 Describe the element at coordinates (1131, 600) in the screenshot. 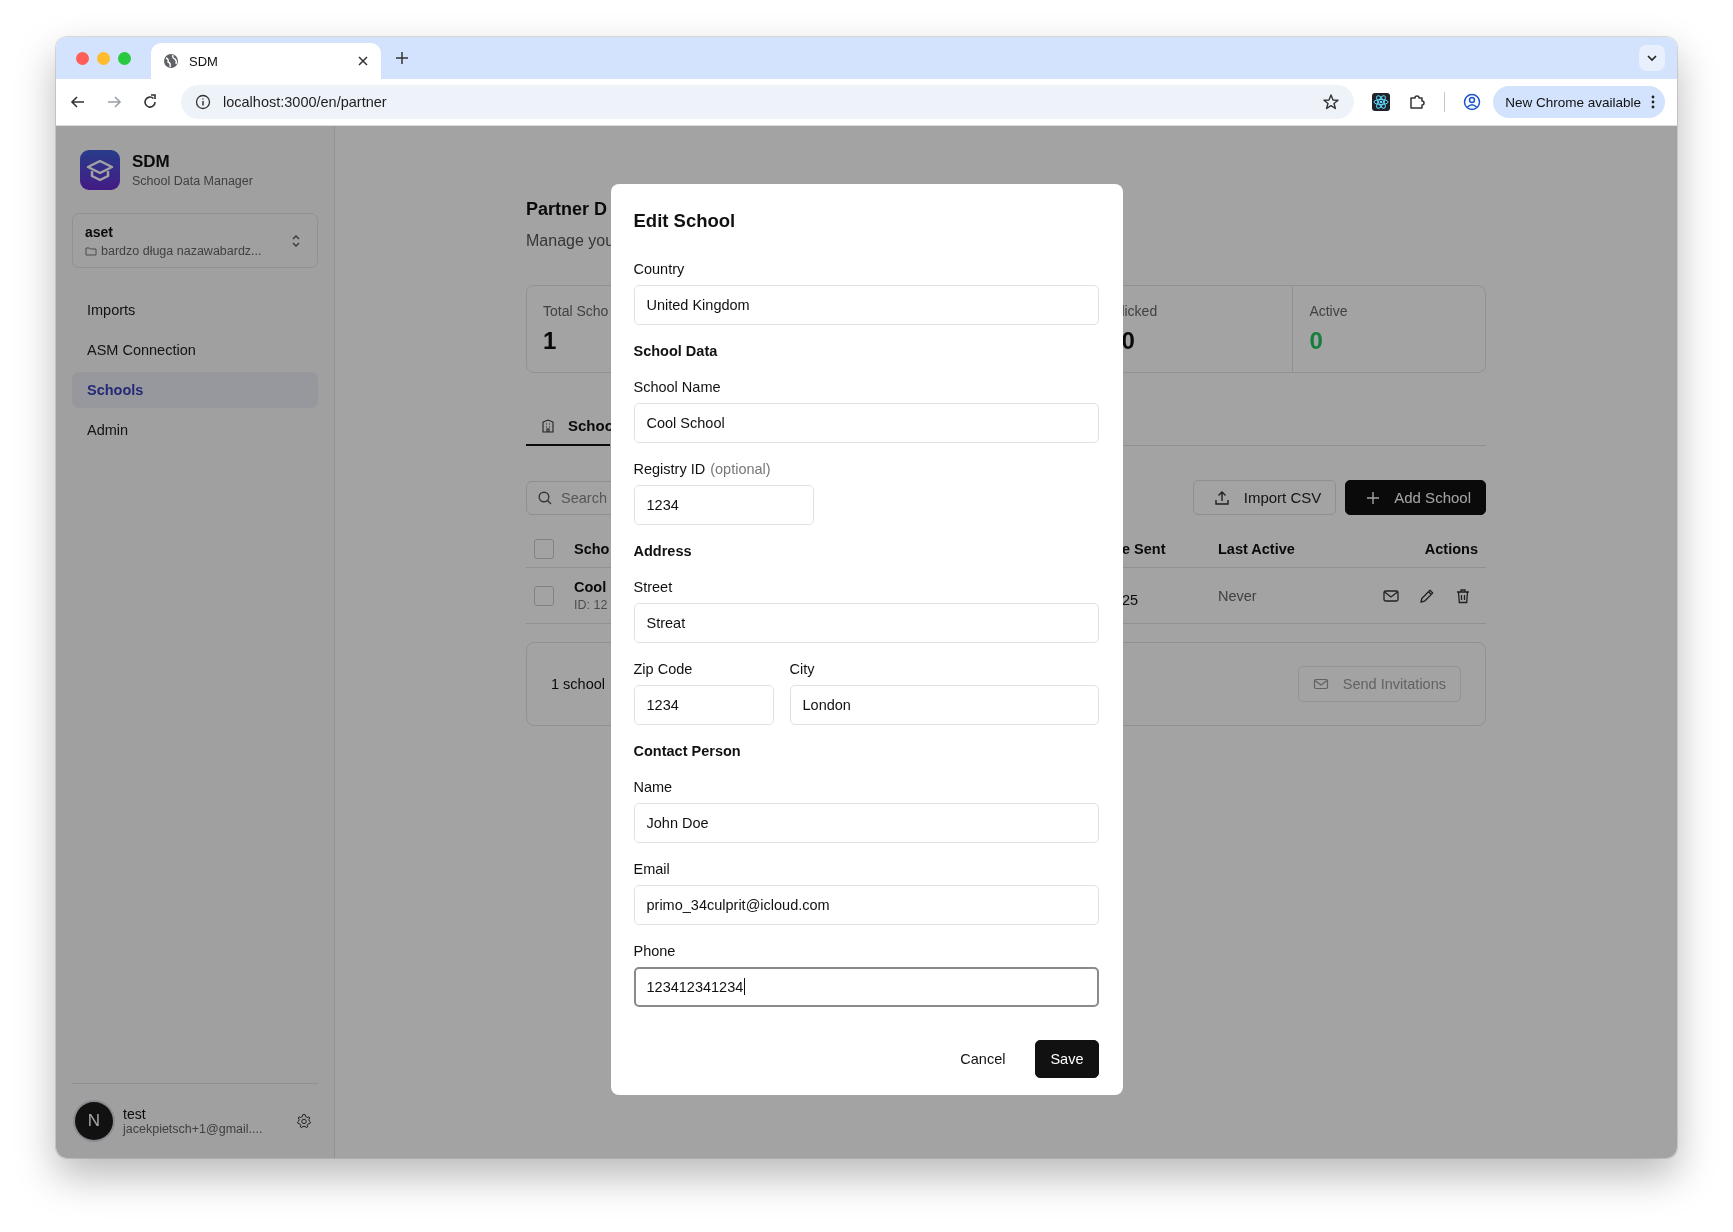

I see `table-cell-text: 25` at that location.